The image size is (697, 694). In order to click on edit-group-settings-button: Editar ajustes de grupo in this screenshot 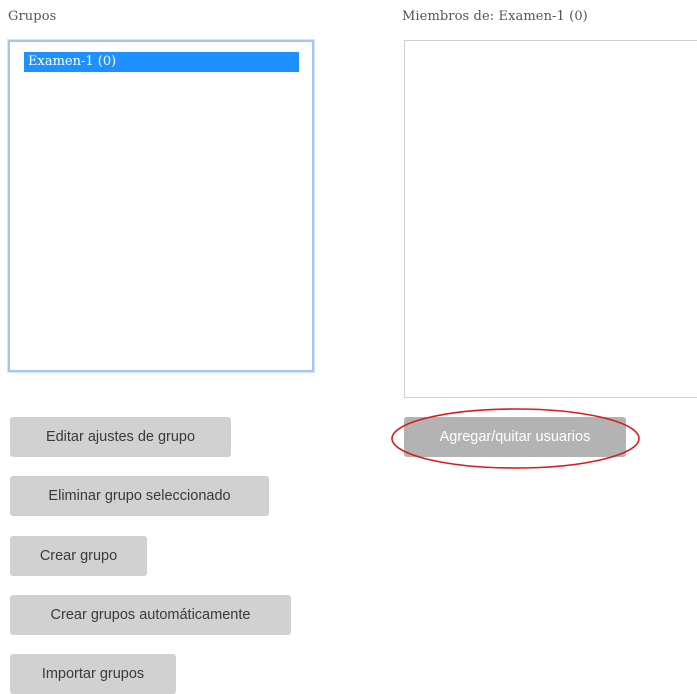, I will do `click(120, 437)`.